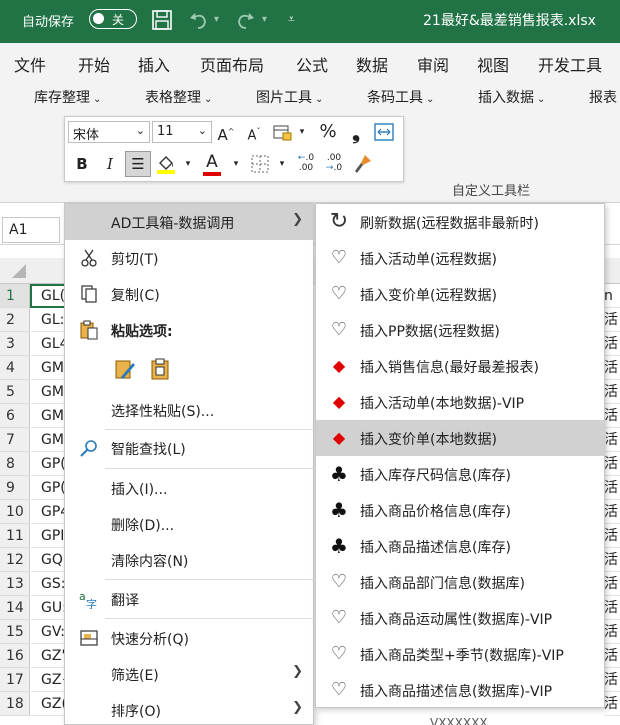 This screenshot has width=620, height=725. I want to click on submenu-item: ♡ 插入商品描述信息(数据库)-VIP, so click(461, 690).